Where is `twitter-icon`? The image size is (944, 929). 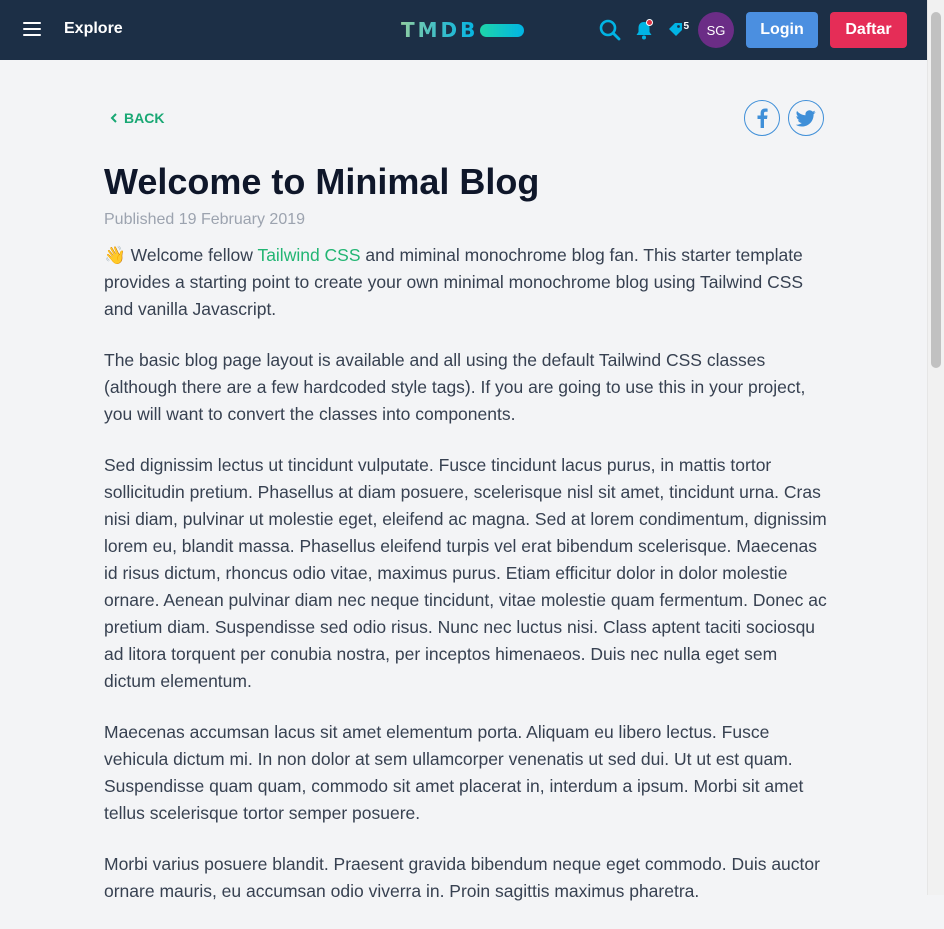
twitter-icon is located at coordinates (806, 117).